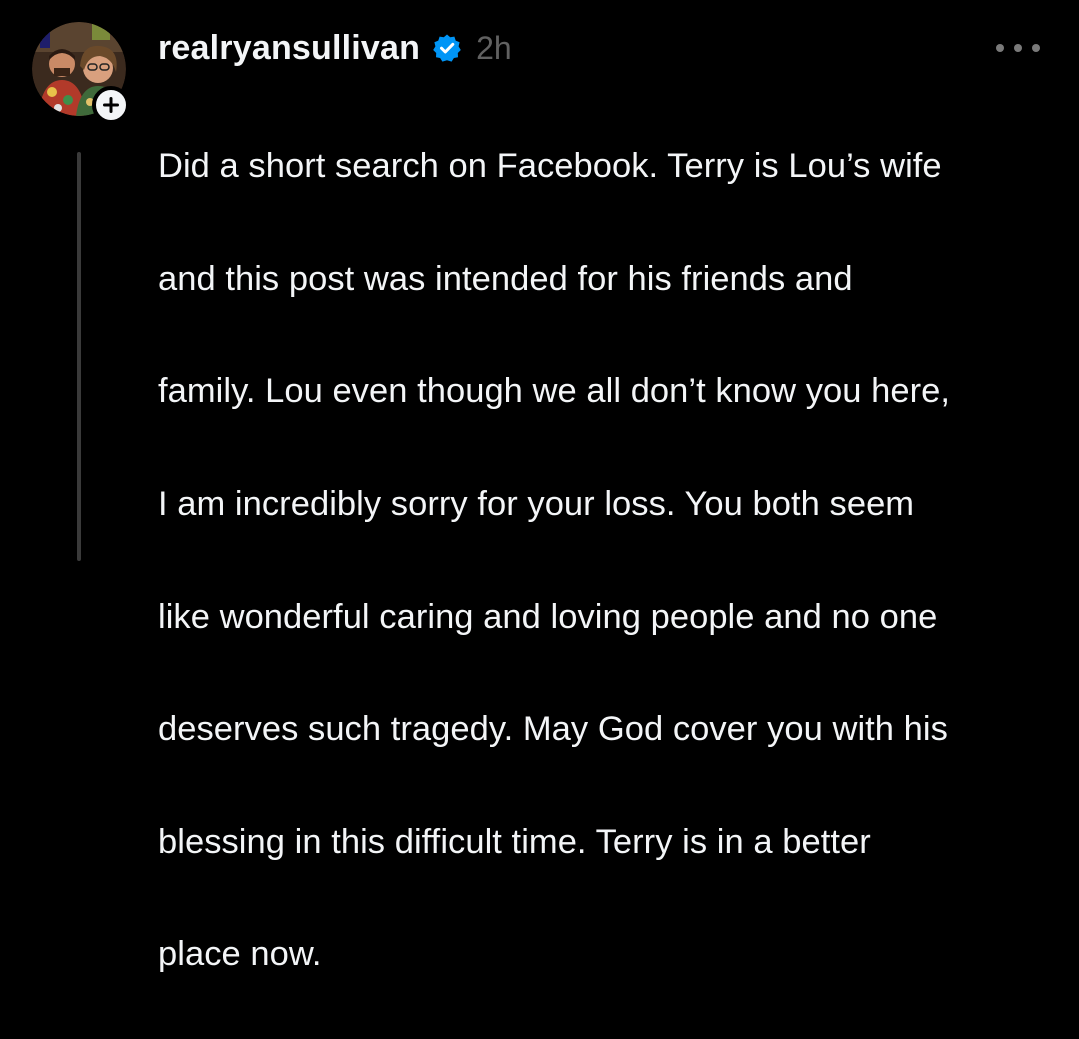  Describe the element at coordinates (494, 47) in the screenshot. I see `post-timestamp: 2h` at that location.